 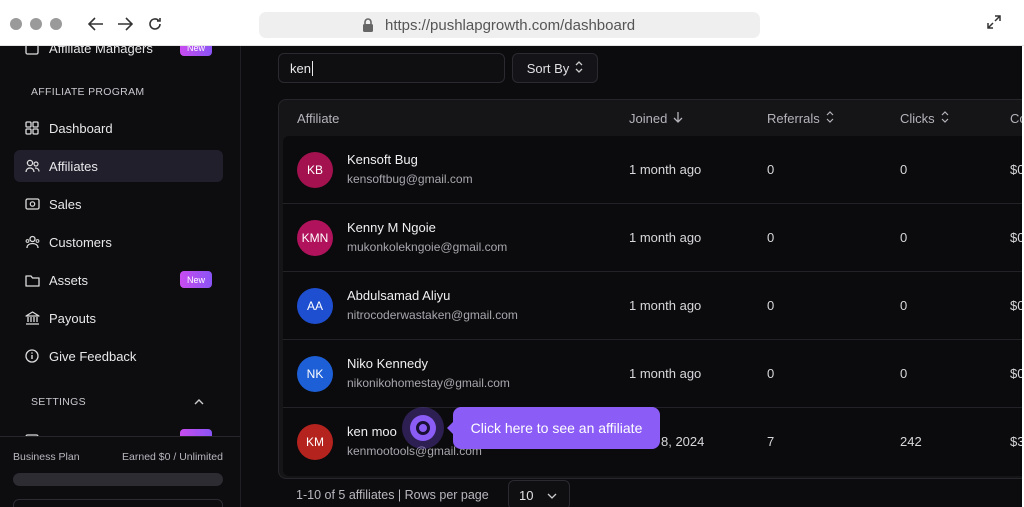 What do you see at coordinates (118, 242) in the screenshot?
I see `sidebar-item-customers: Customers` at bounding box center [118, 242].